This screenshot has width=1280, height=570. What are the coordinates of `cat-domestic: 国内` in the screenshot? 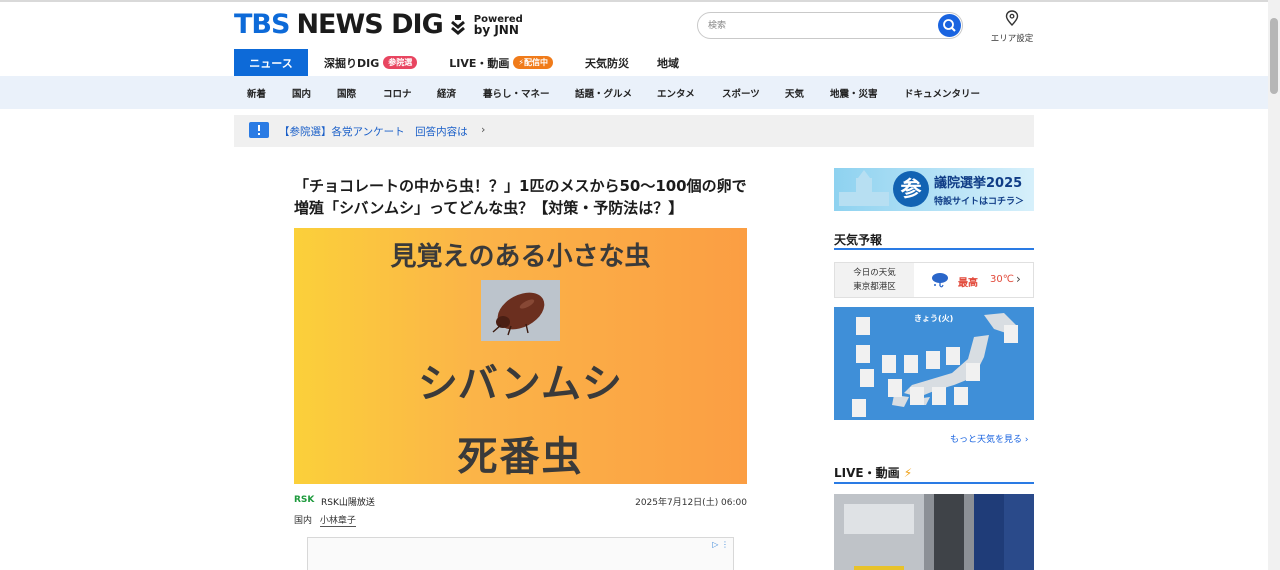 It's located at (301, 93).